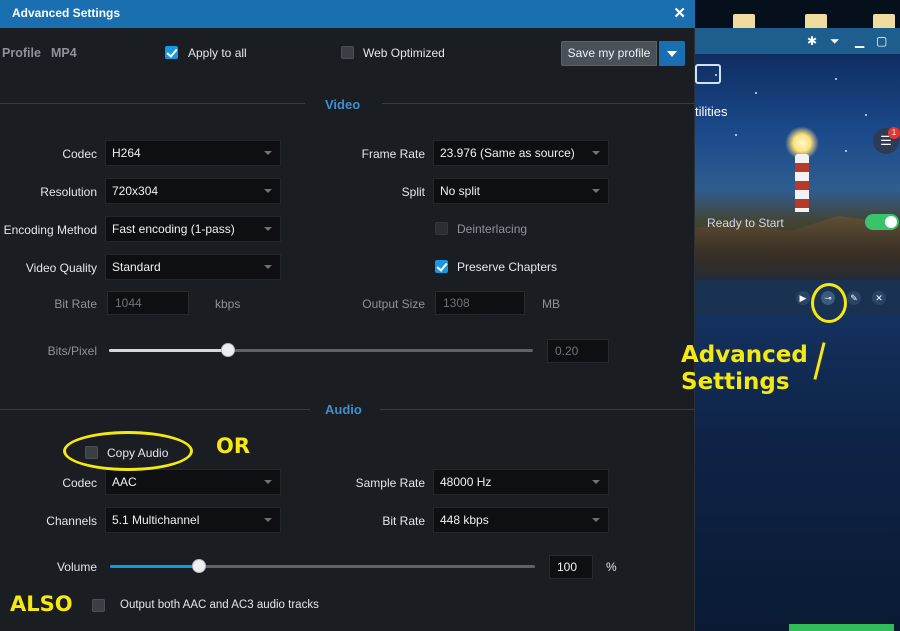 This screenshot has height=631, width=900. Describe the element at coordinates (403, 521) in the screenshot. I see `audio-bitrate-label: Bit Rate` at that location.